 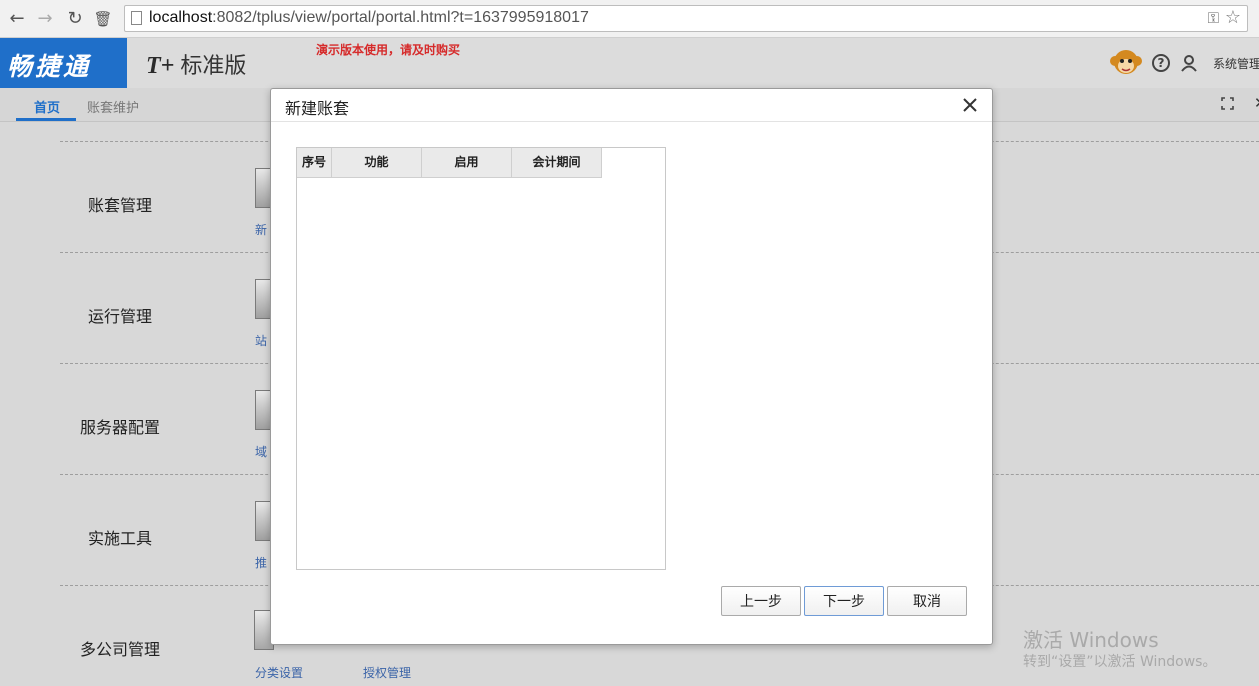 I want to click on section-link: 域, so click(x=261, y=451).